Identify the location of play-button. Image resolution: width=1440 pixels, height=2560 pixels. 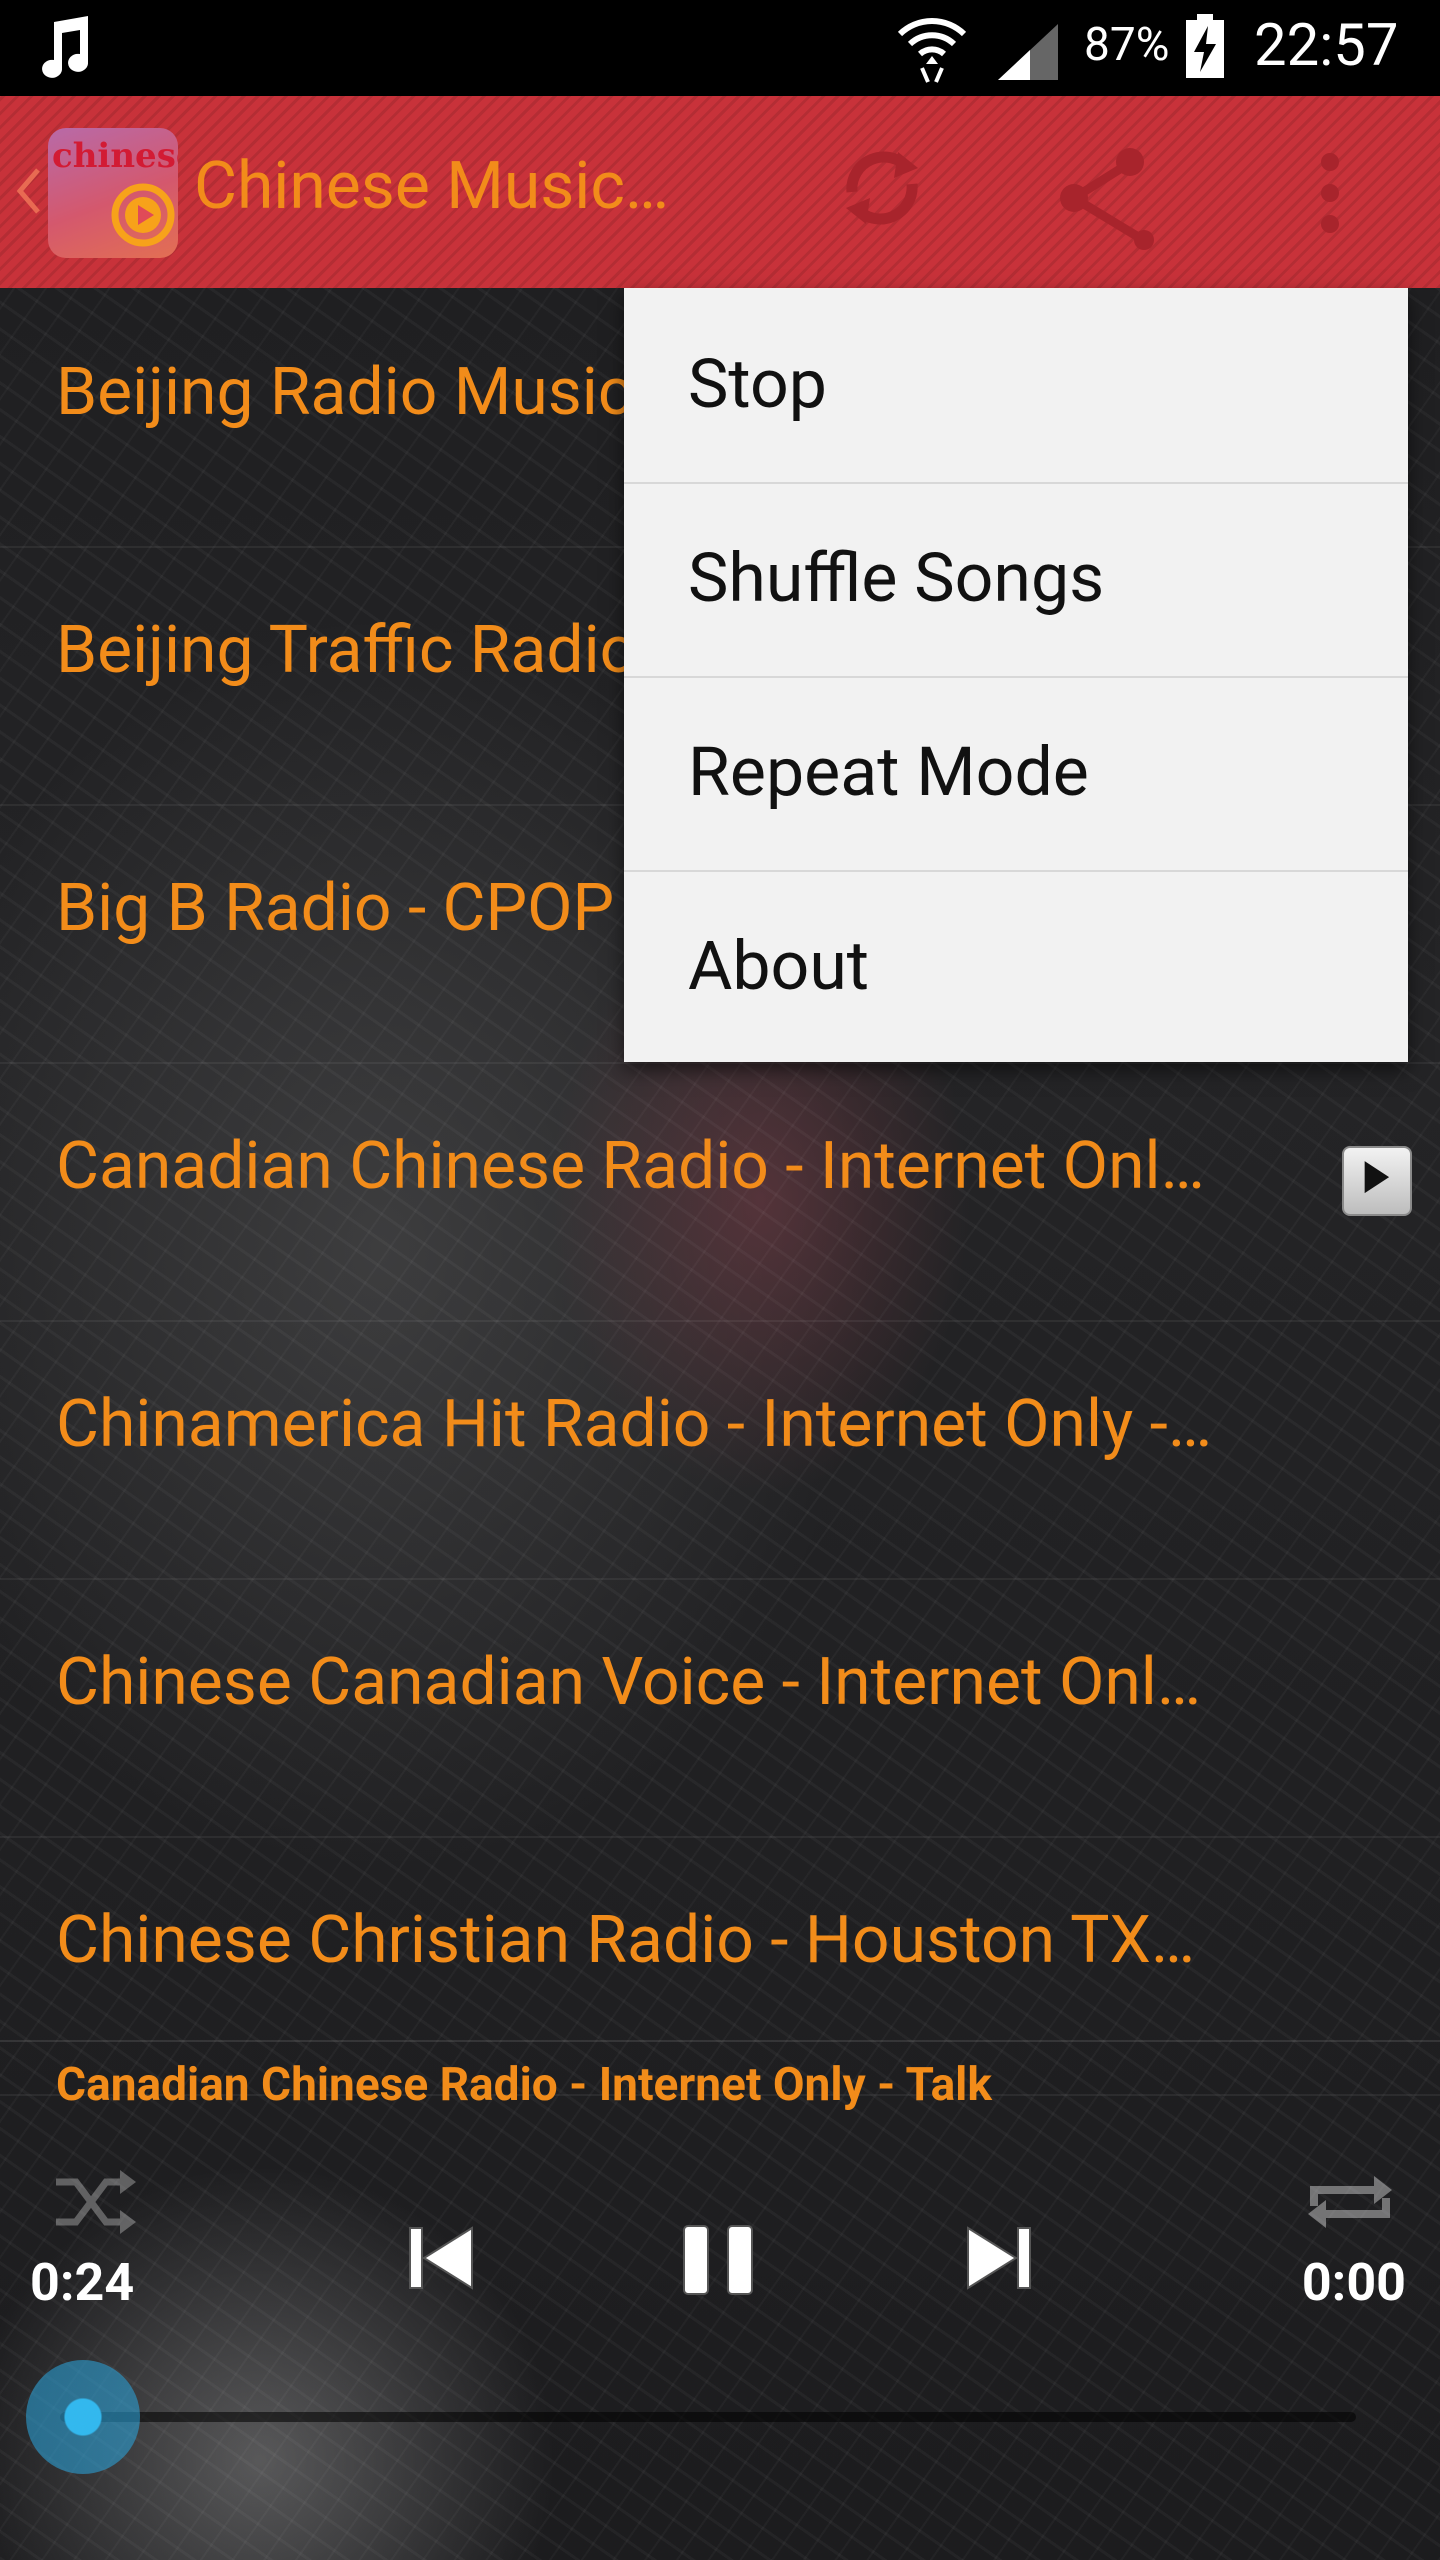
(1377, 1181).